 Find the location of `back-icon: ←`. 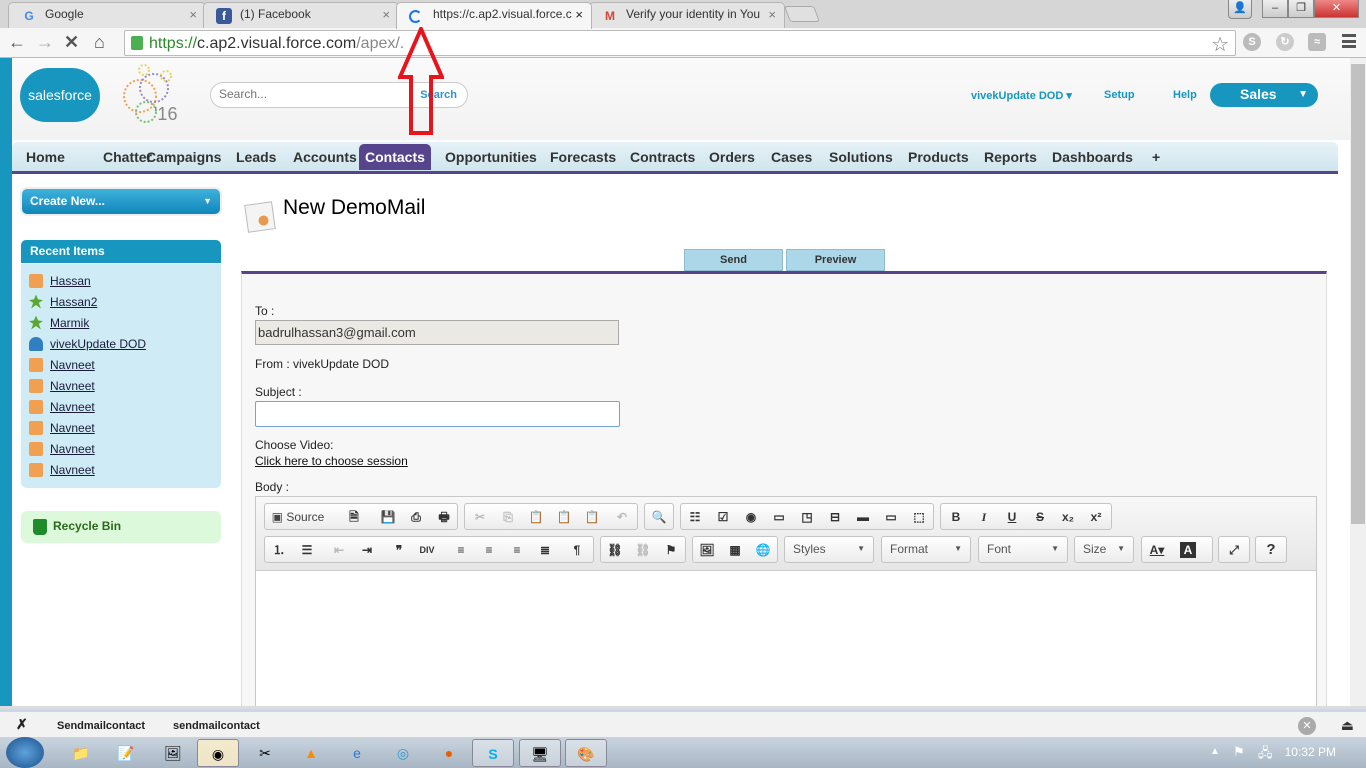

back-icon: ← is located at coordinates (17, 42).